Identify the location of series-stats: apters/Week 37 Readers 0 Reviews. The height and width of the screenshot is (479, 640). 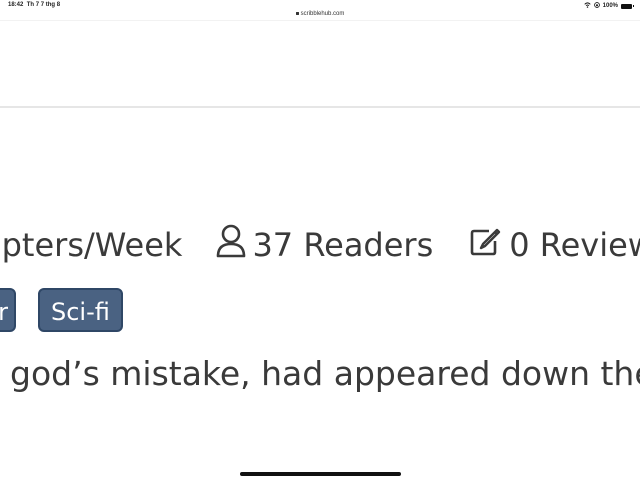
(320, 245).